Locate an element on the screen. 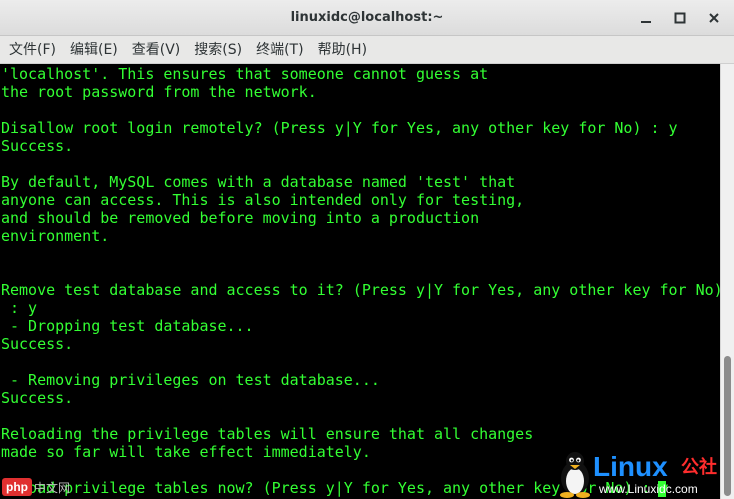  maximize-icon is located at coordinates (680, 18).